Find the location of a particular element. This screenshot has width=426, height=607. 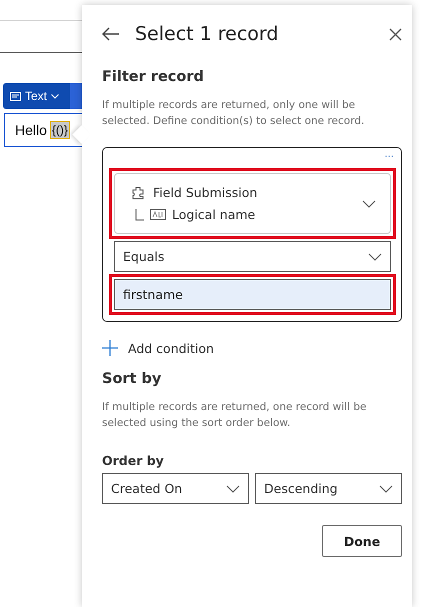

attribute-label: Logical name is located at coordinates (214, 214).